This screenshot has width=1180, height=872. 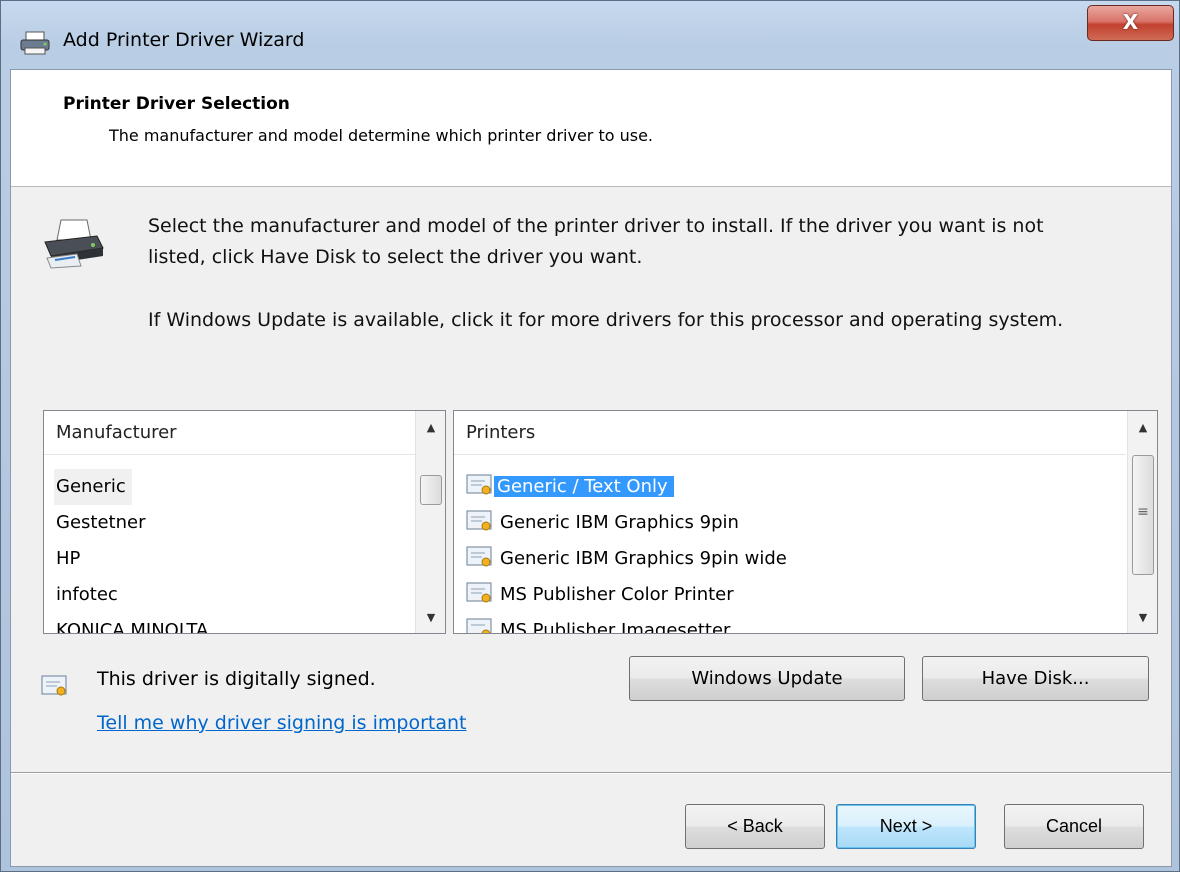 What do you see at coordinates (184, 40) in the screenshot?
I see `window-title: Add Printer Driver Wizard` at bounding box center [184, 40].